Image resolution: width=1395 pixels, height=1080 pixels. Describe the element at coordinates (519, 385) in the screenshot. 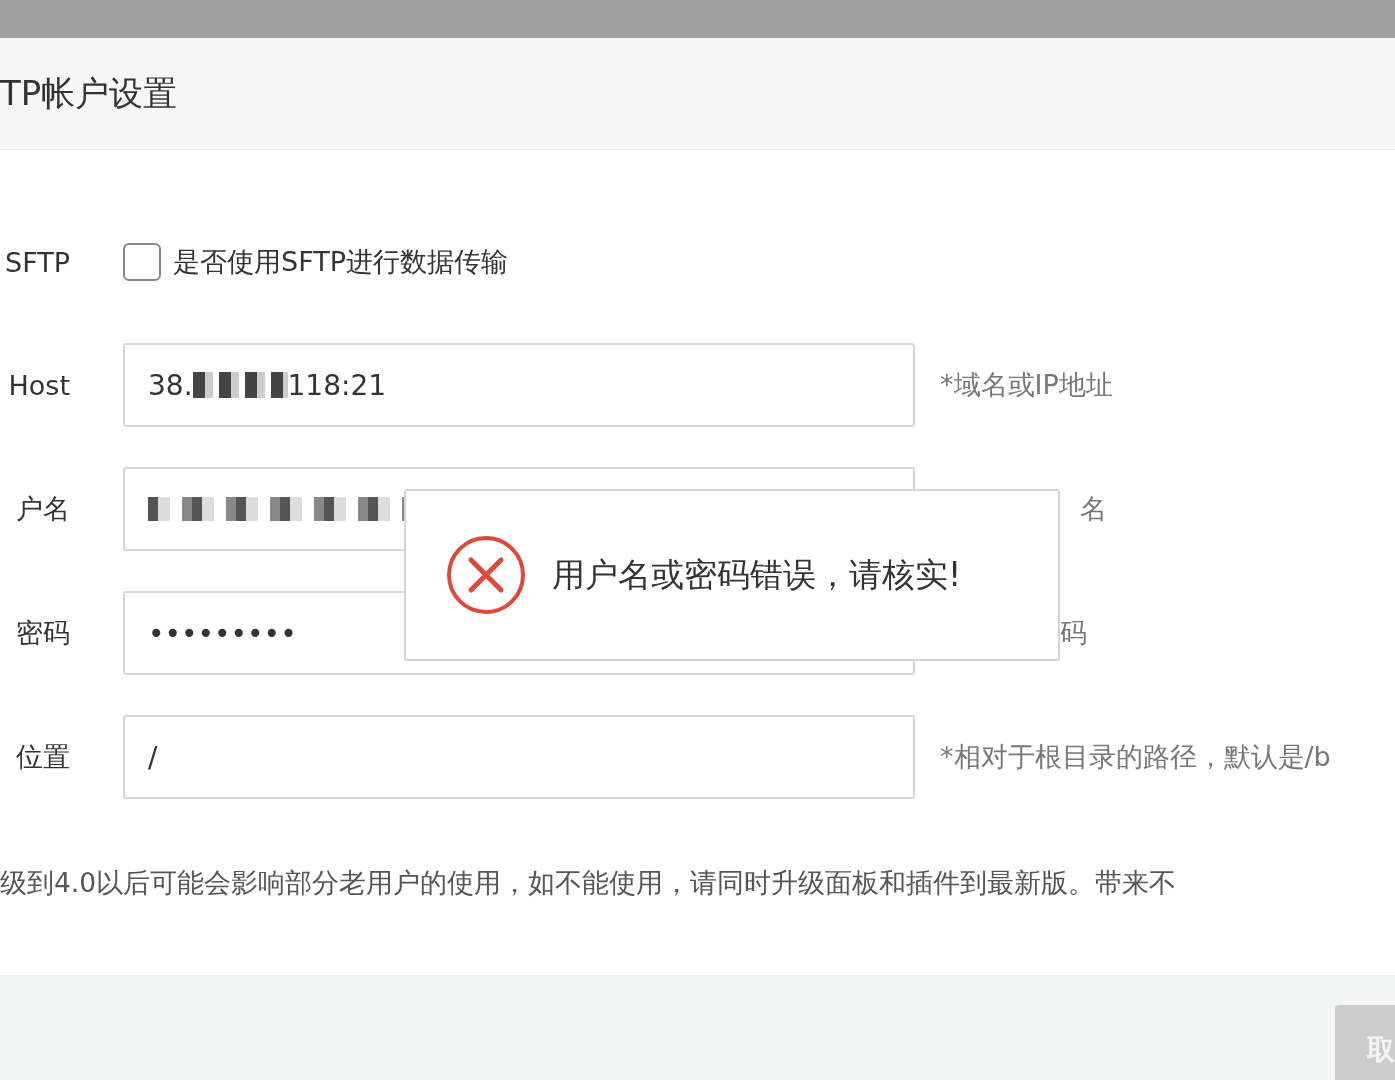

I see `input-field: 38. 118:21` at that location.